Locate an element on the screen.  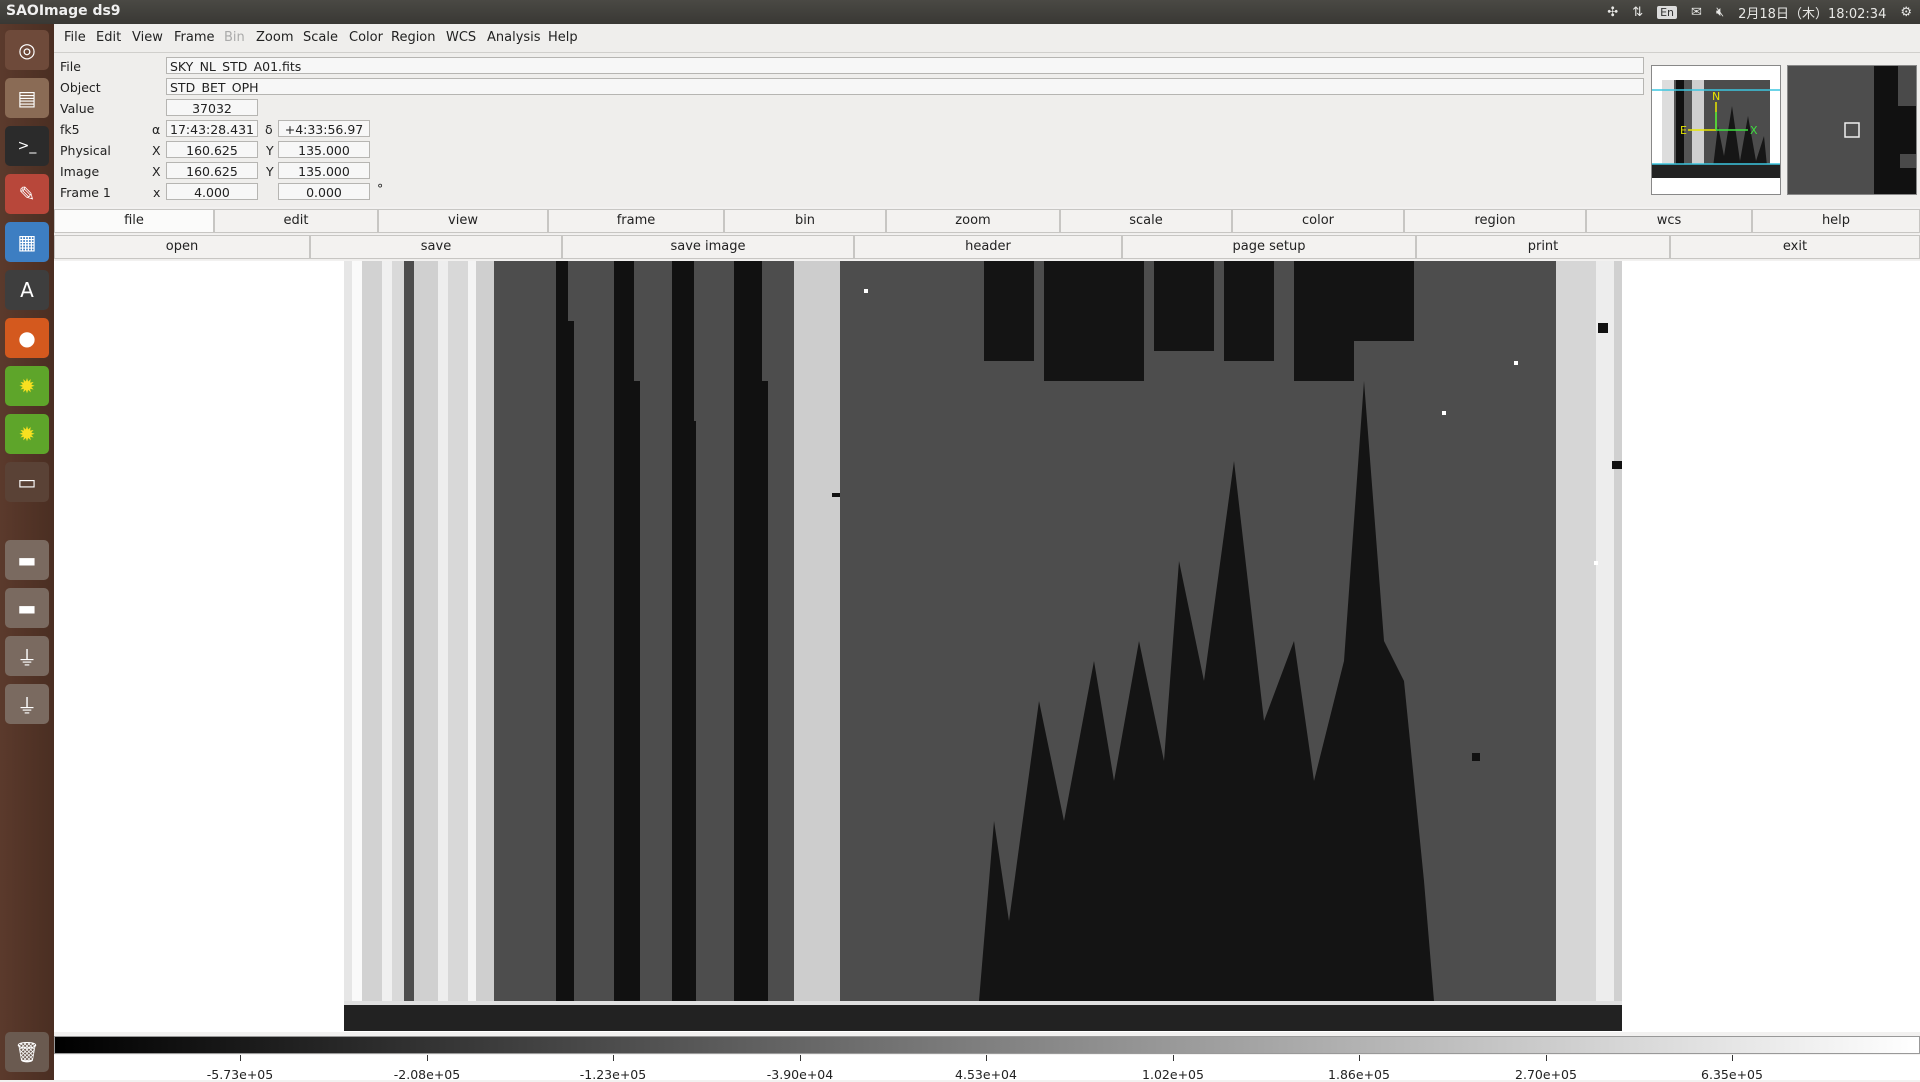
clock: 2月18日（木）18:02:34 is located at coordinates (1812, 12).